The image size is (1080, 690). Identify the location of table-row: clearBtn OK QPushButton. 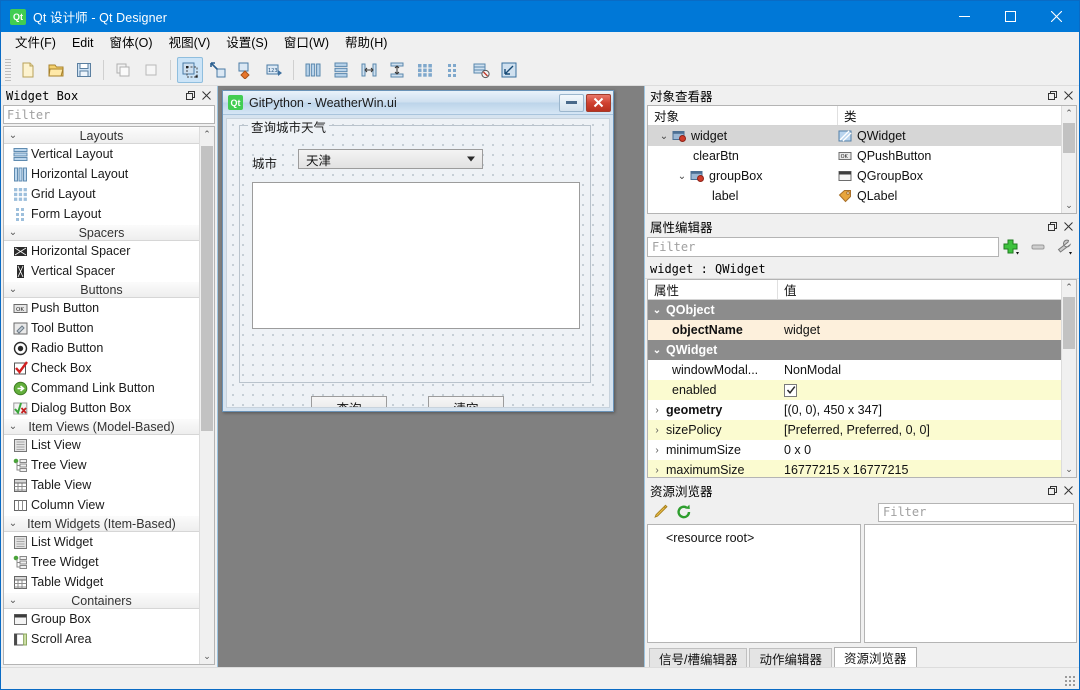
(854, 156).